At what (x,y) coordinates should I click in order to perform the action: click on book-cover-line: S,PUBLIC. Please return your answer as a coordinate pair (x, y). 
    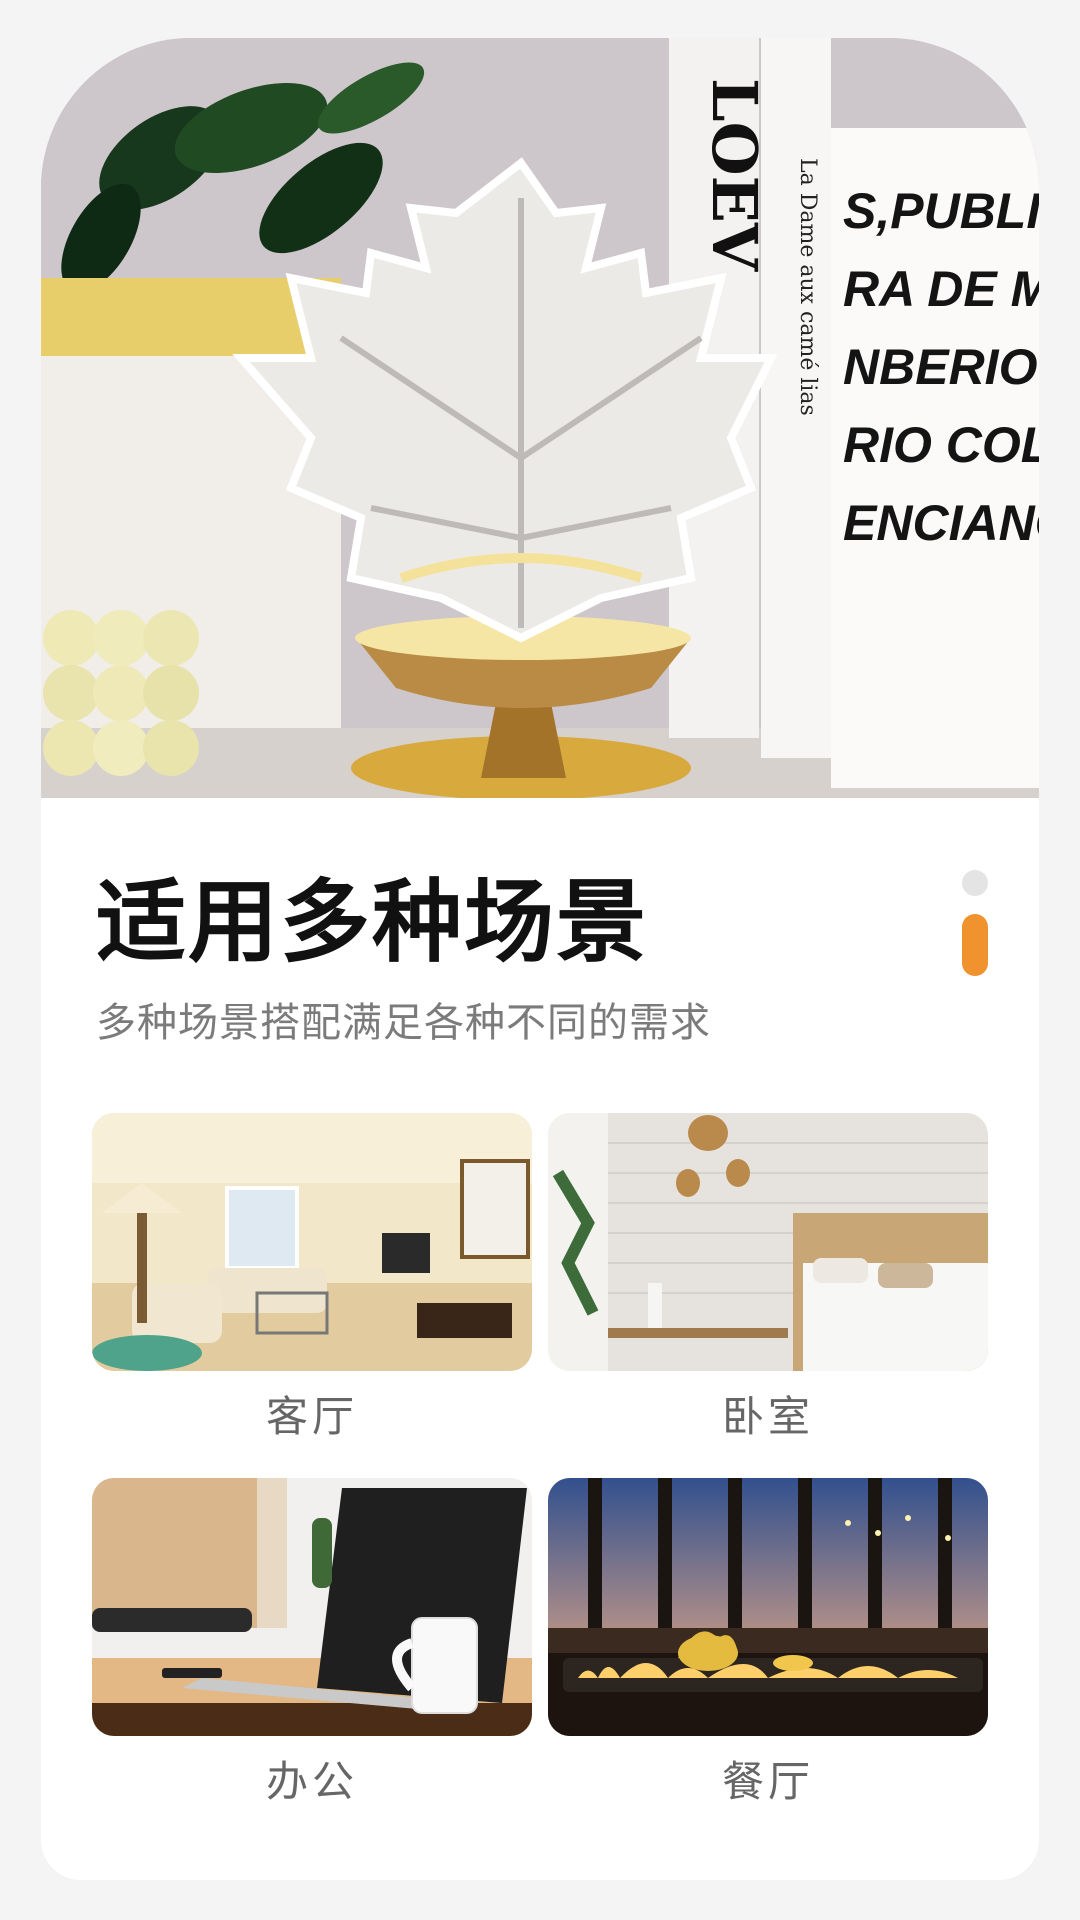
    Looking at the image, I should click on (941, 211).